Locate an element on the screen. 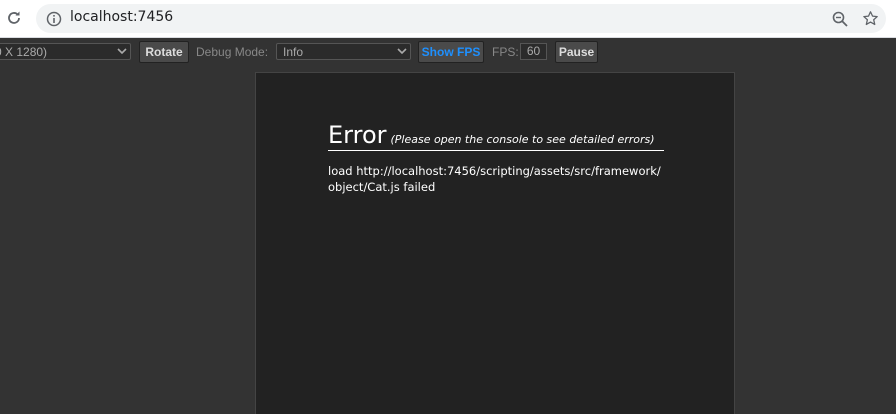 The width and height of the screenshot is (896, 414). resolution-value: 0 X 1280) is located at coordinates (24, 52).